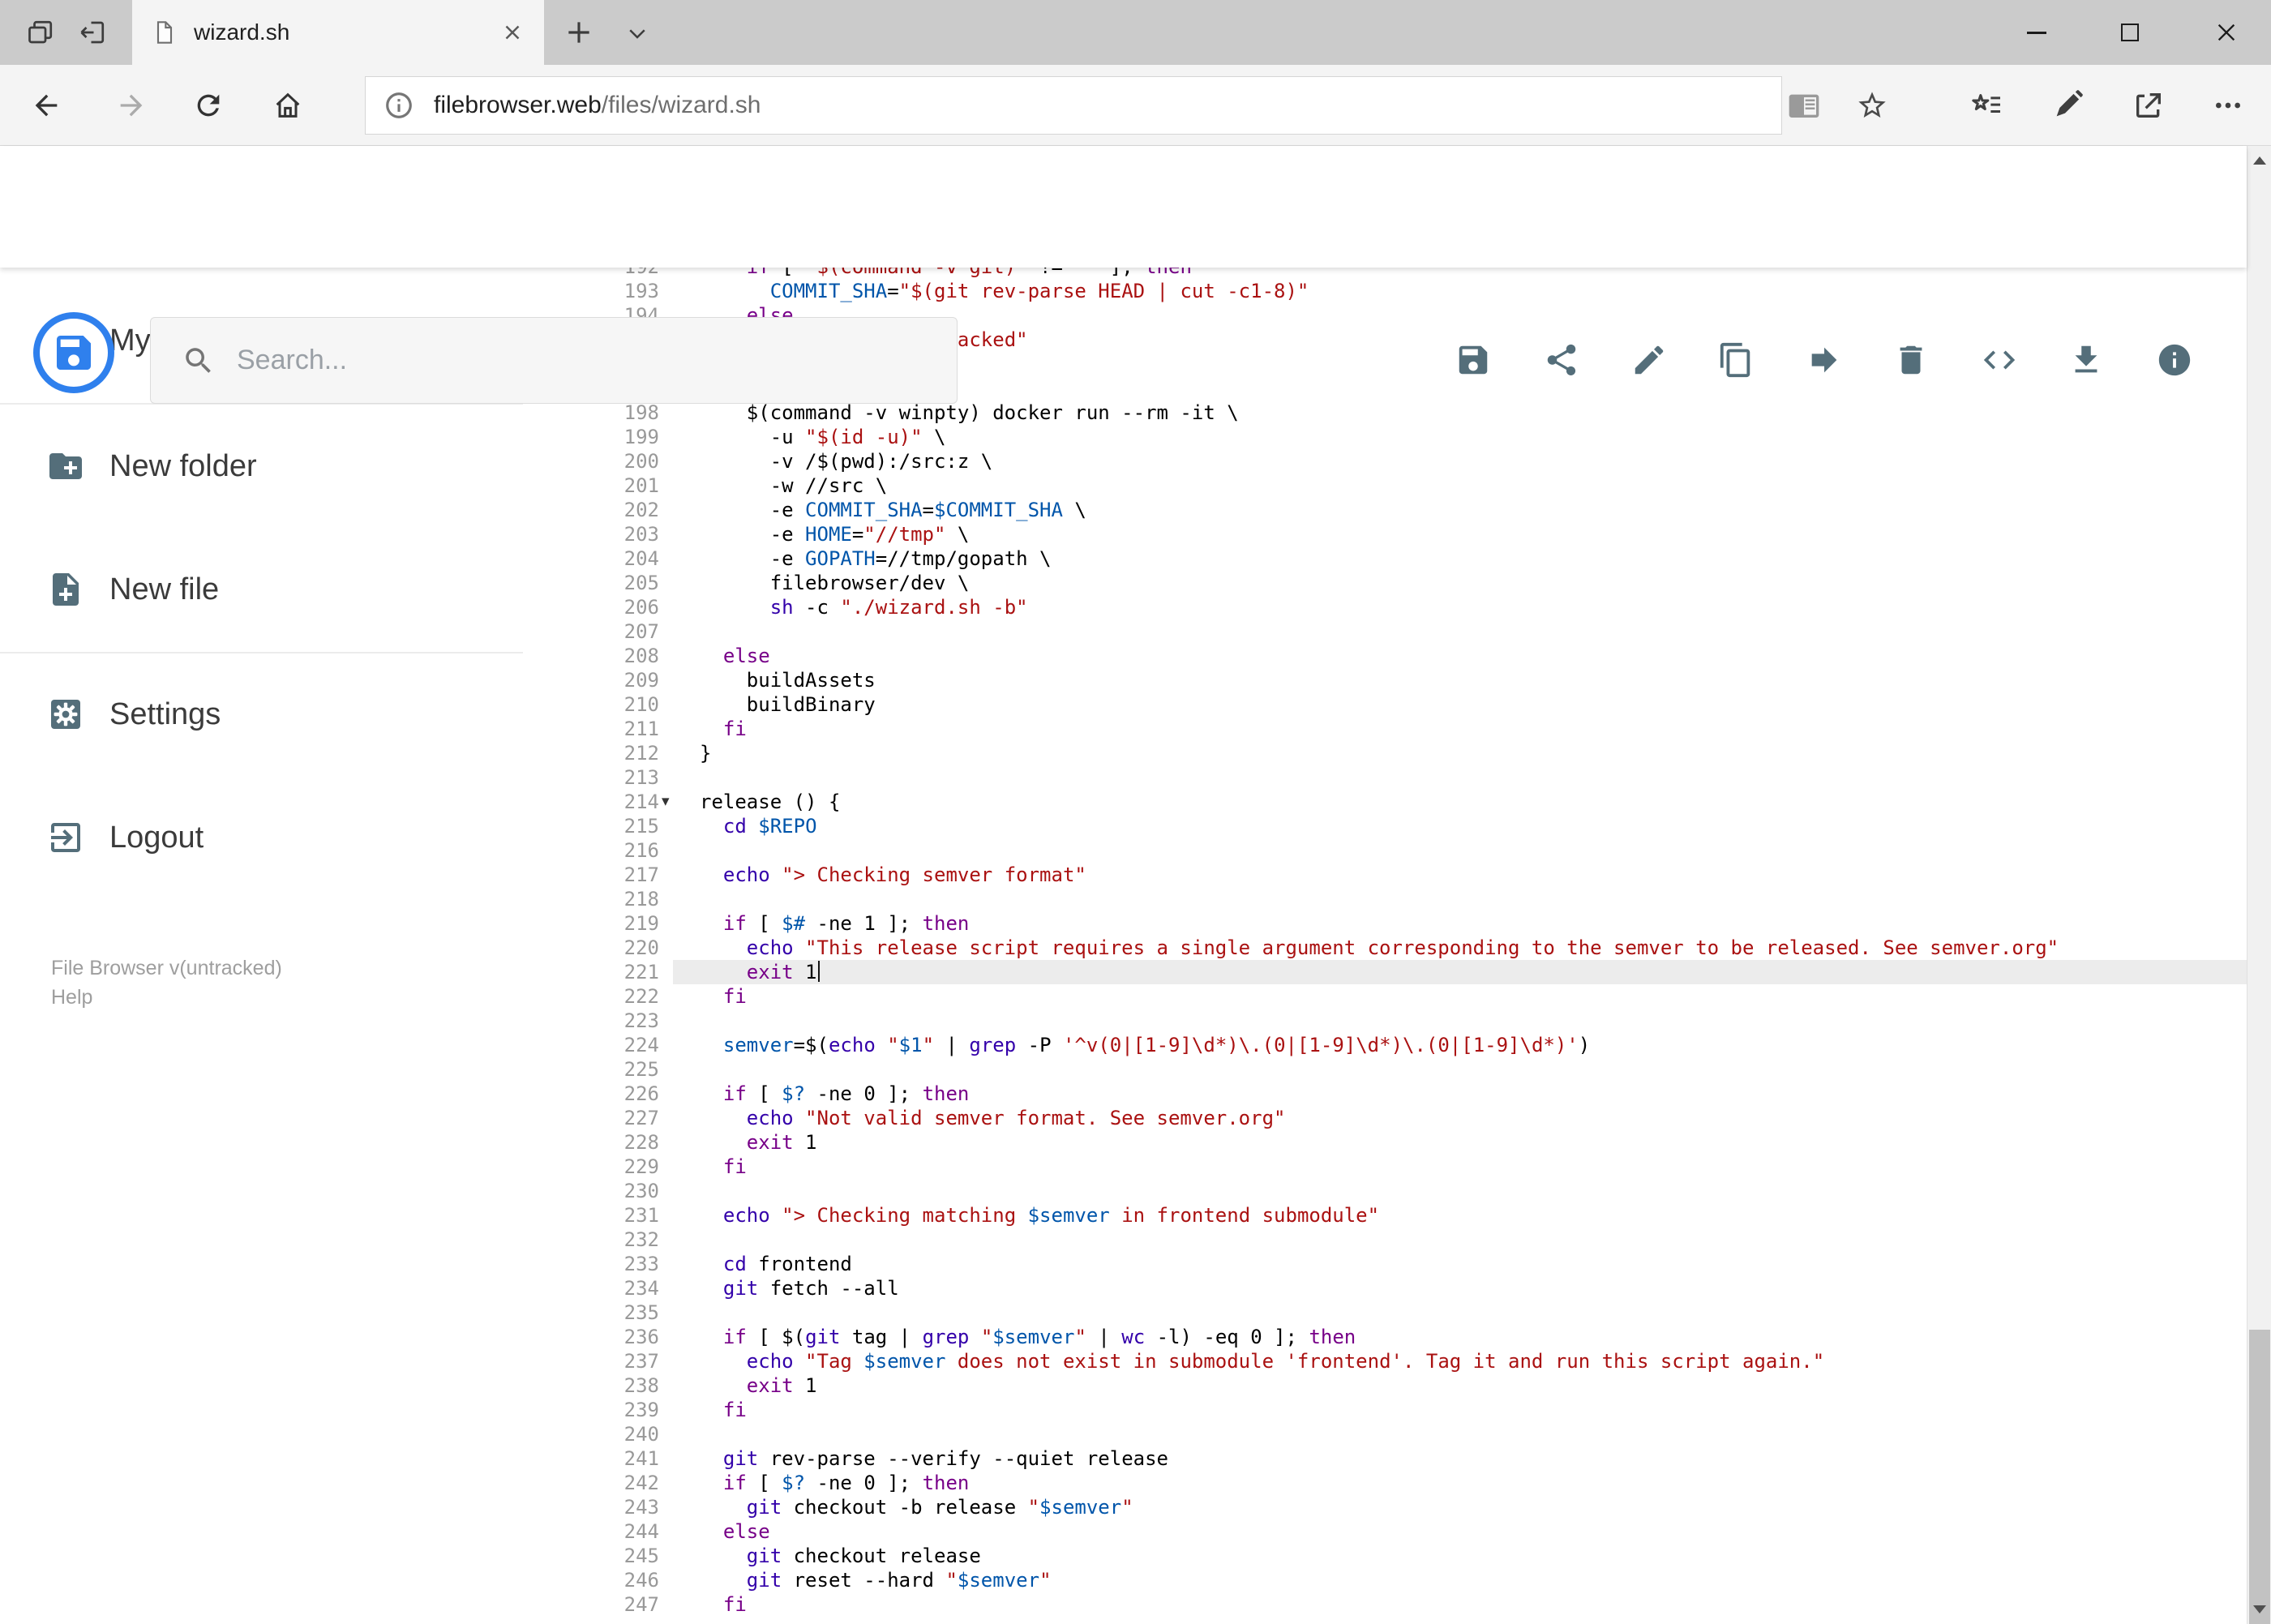  What do you see at coordinates (2259, 1477) in the screenshot?
I see `scrollbar-thumb` at bounding box center [2259, 1477].